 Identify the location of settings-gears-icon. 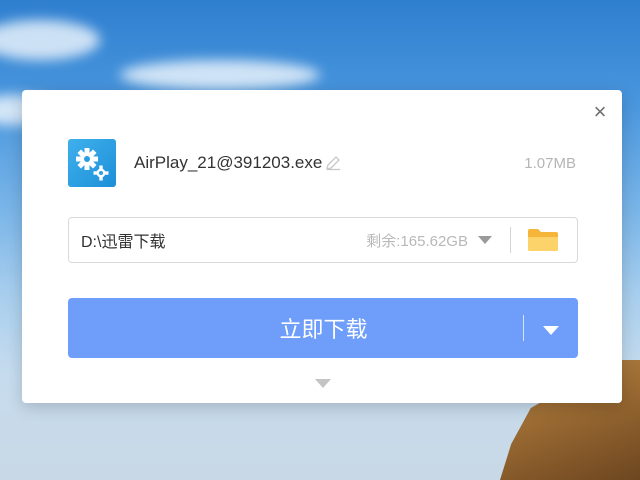
(92, 163).